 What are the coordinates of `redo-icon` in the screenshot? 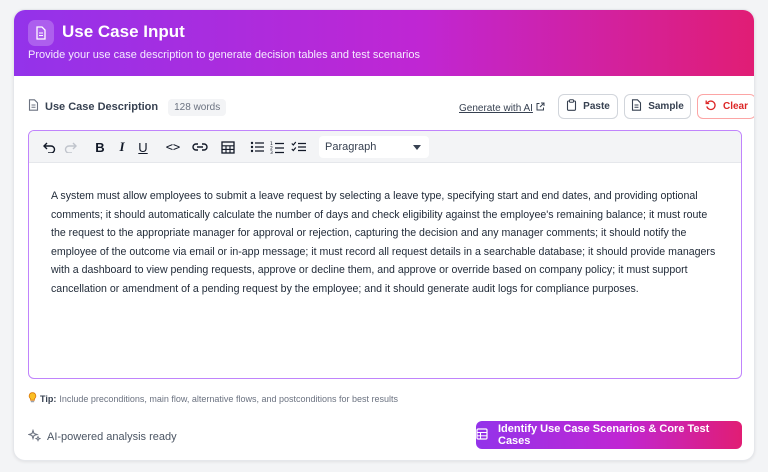 It's located at (70, 147).